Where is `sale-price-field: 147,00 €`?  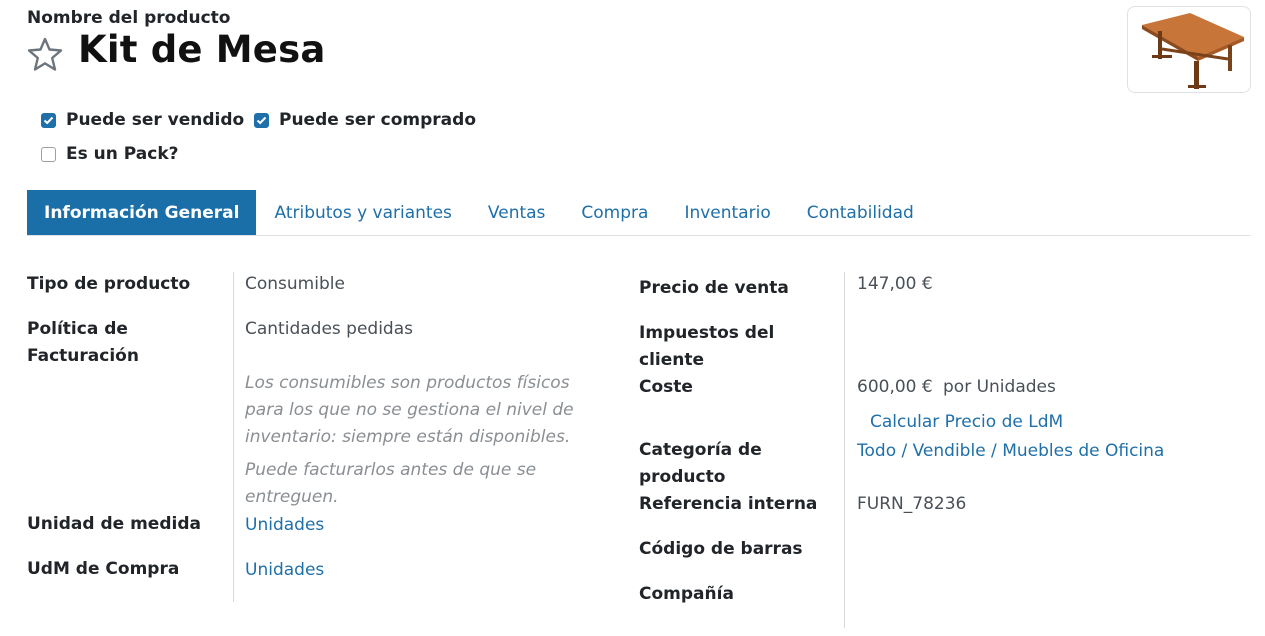 sale-price-field: 147,00 € is located at coordinates (895, 284).